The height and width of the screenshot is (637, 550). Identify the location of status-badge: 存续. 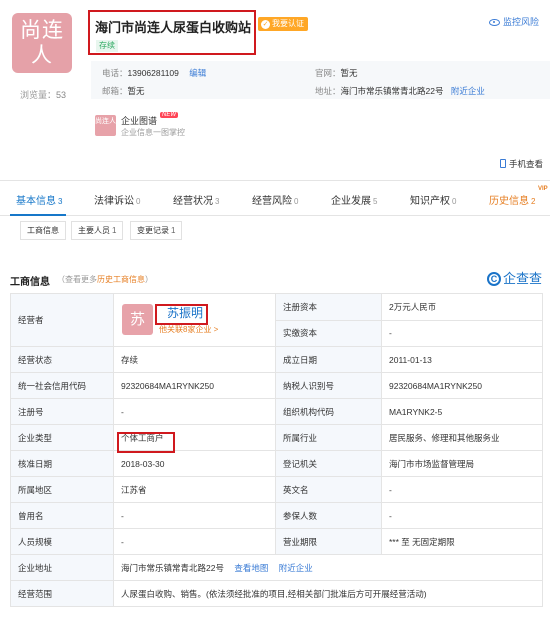
(107, 46).